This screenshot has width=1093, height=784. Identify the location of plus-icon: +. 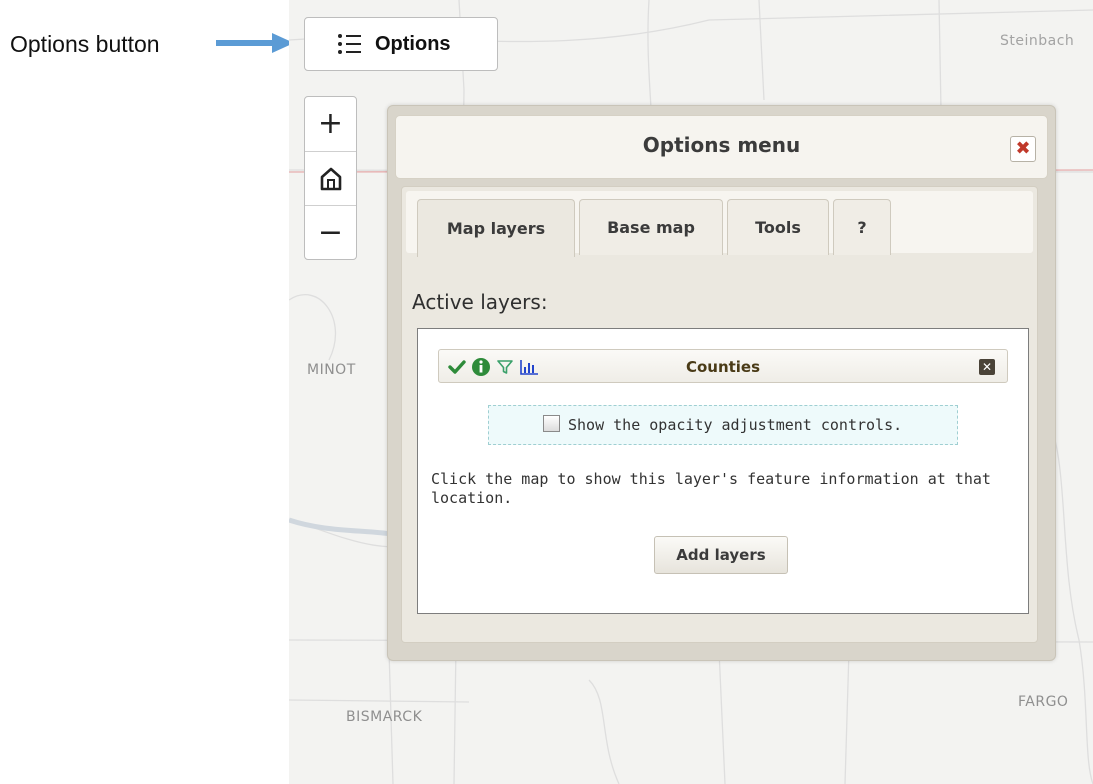
(330, 123).